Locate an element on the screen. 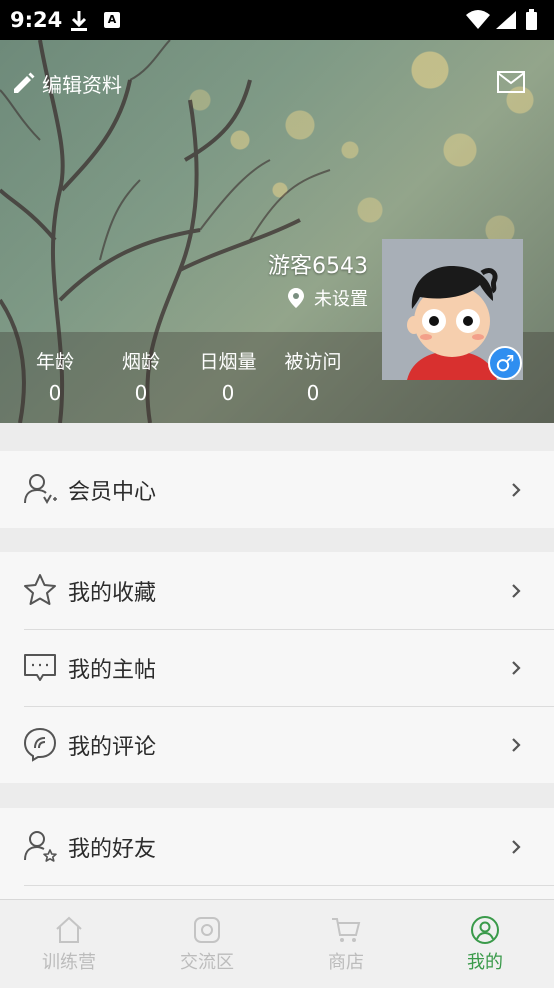  stat-label: 年龄 is located at coordinates (54, 362).